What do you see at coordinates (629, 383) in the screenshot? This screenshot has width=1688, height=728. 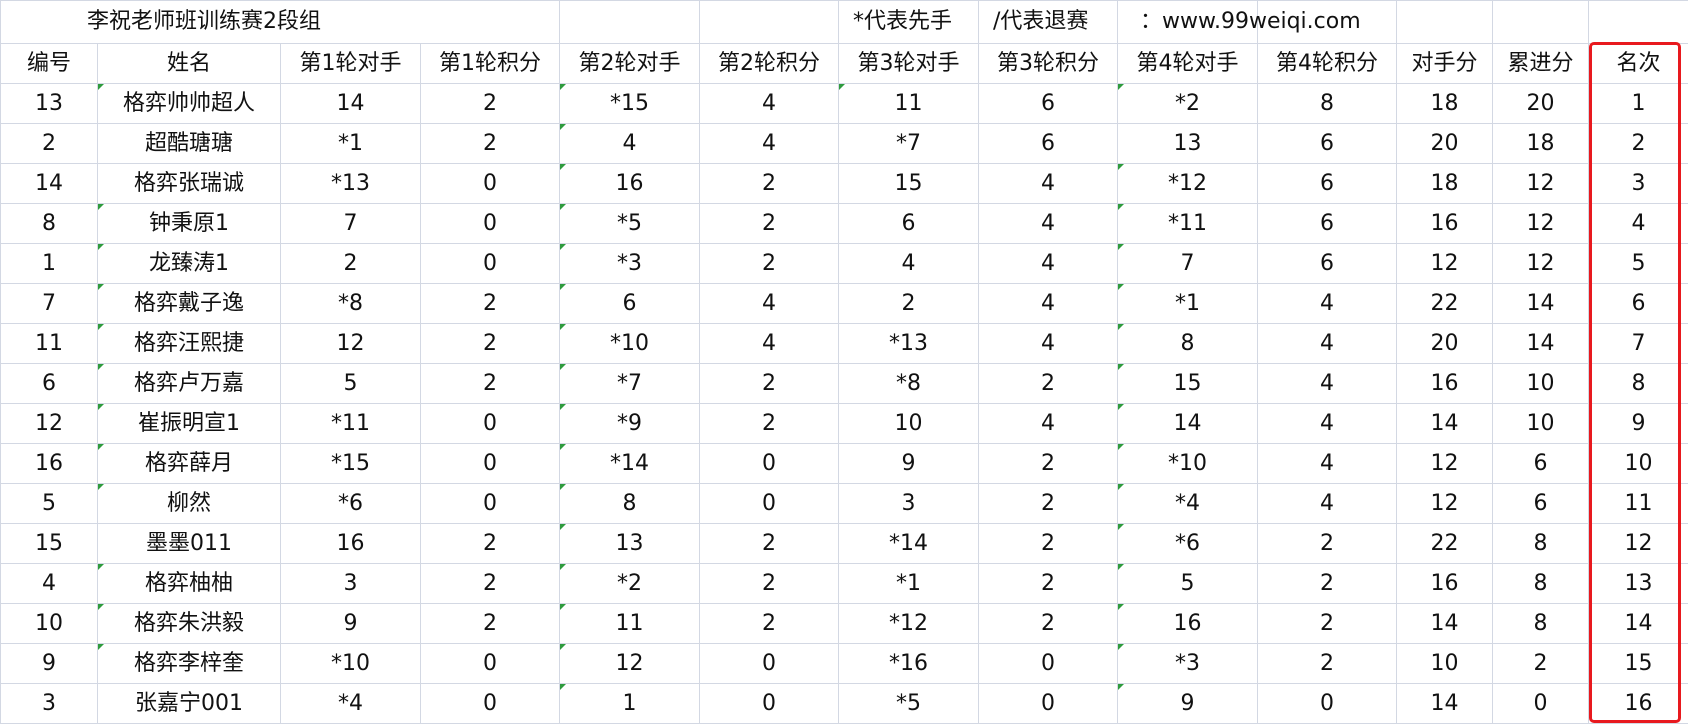 I see `cell-r2-opponent: *7` at bounding box center [629, 383].